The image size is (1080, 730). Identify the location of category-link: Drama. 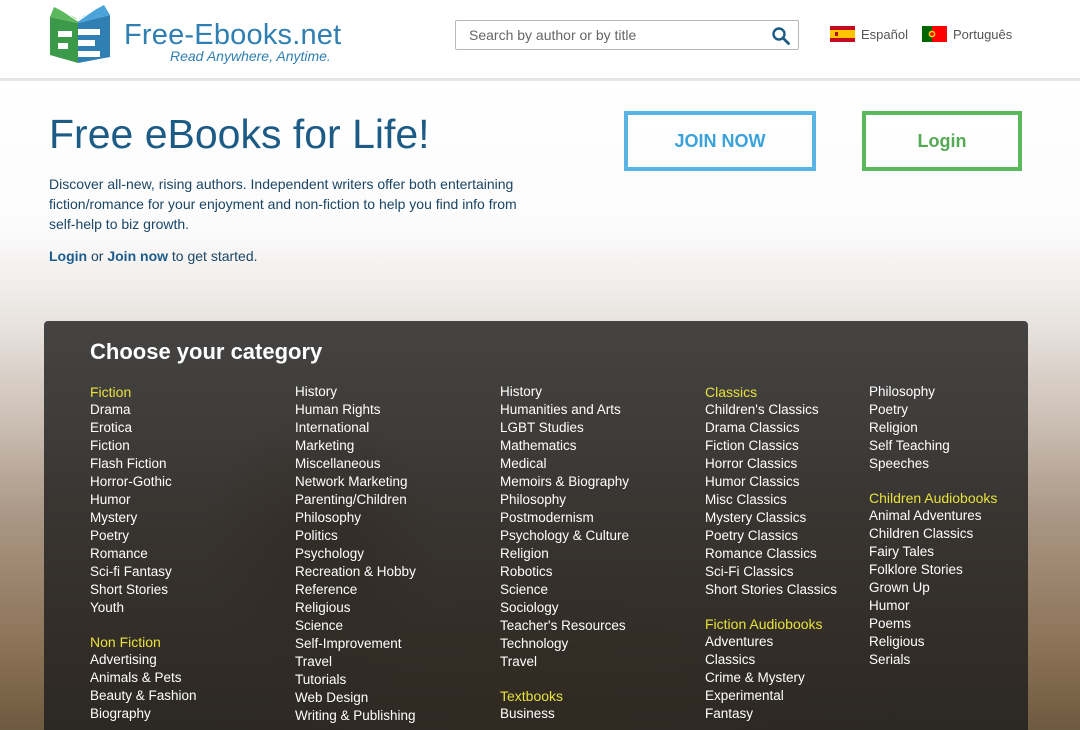
(143, 410).